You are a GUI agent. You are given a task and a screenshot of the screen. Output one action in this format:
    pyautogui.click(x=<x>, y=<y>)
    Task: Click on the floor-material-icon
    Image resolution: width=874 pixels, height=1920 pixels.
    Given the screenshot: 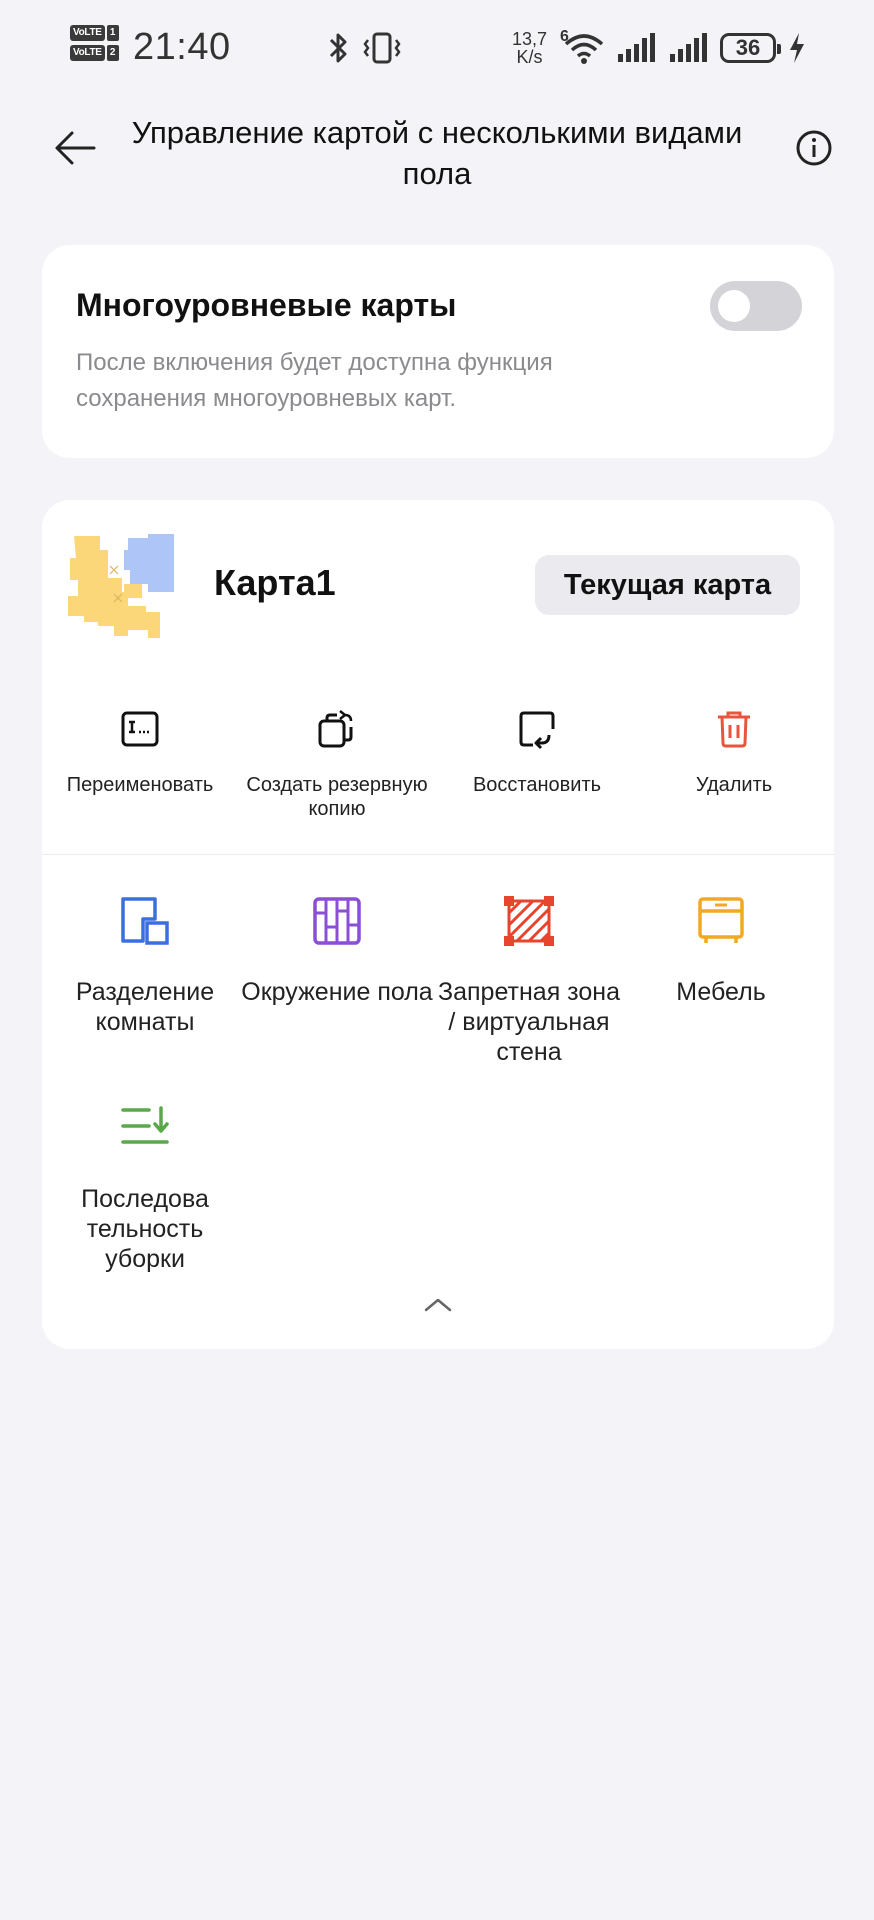 What is the action you would take?
    pyautogui.click(x=337, y=921)
    